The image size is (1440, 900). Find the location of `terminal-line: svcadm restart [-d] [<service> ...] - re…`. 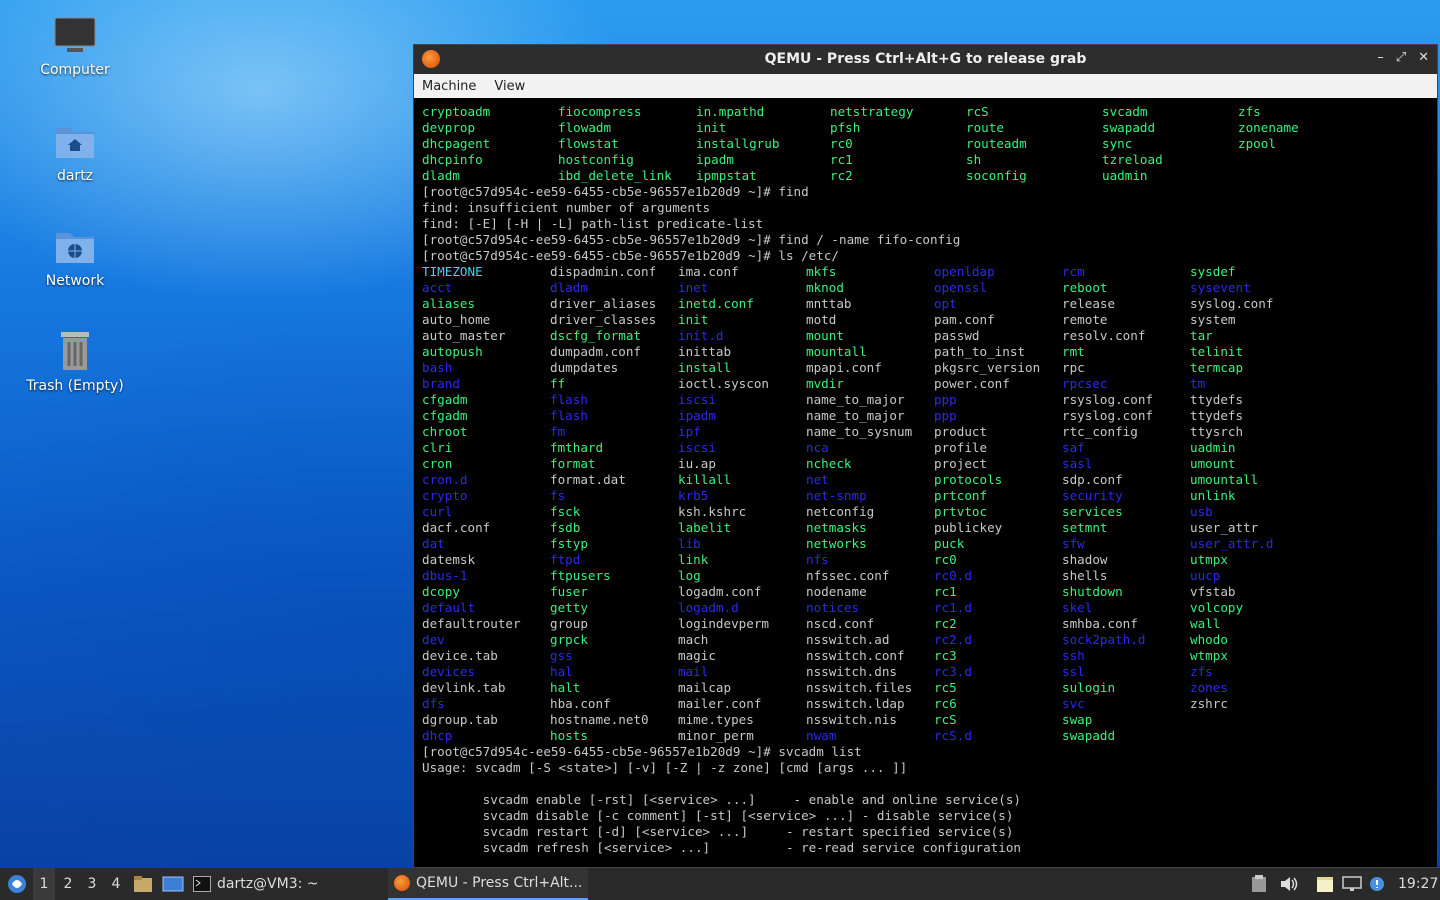

terminal-line: svcadm restart [-d] [<service> ...] - re… is located at coordinates (718, 831).